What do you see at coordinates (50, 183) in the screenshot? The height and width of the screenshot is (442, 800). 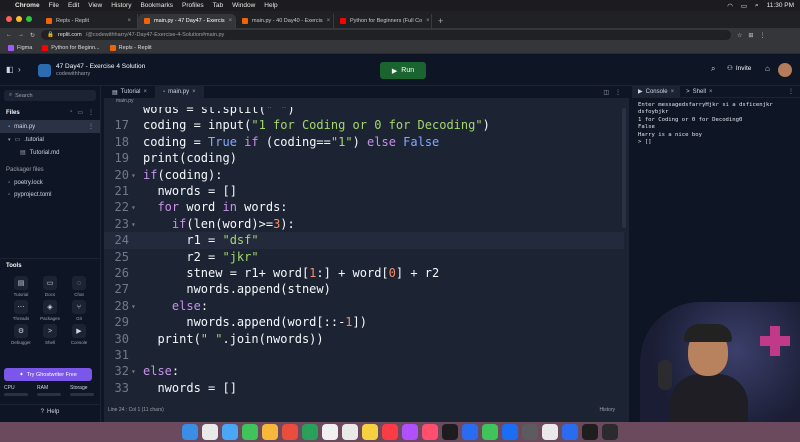 I see `file-poetry-lock: ▫ poetry.lock` at bounding box center [50, 183].